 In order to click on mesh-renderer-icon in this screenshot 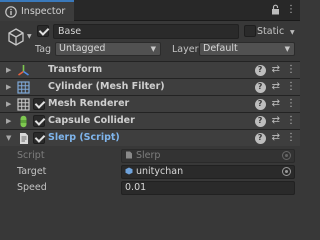, I will do `click(23, 104)`.